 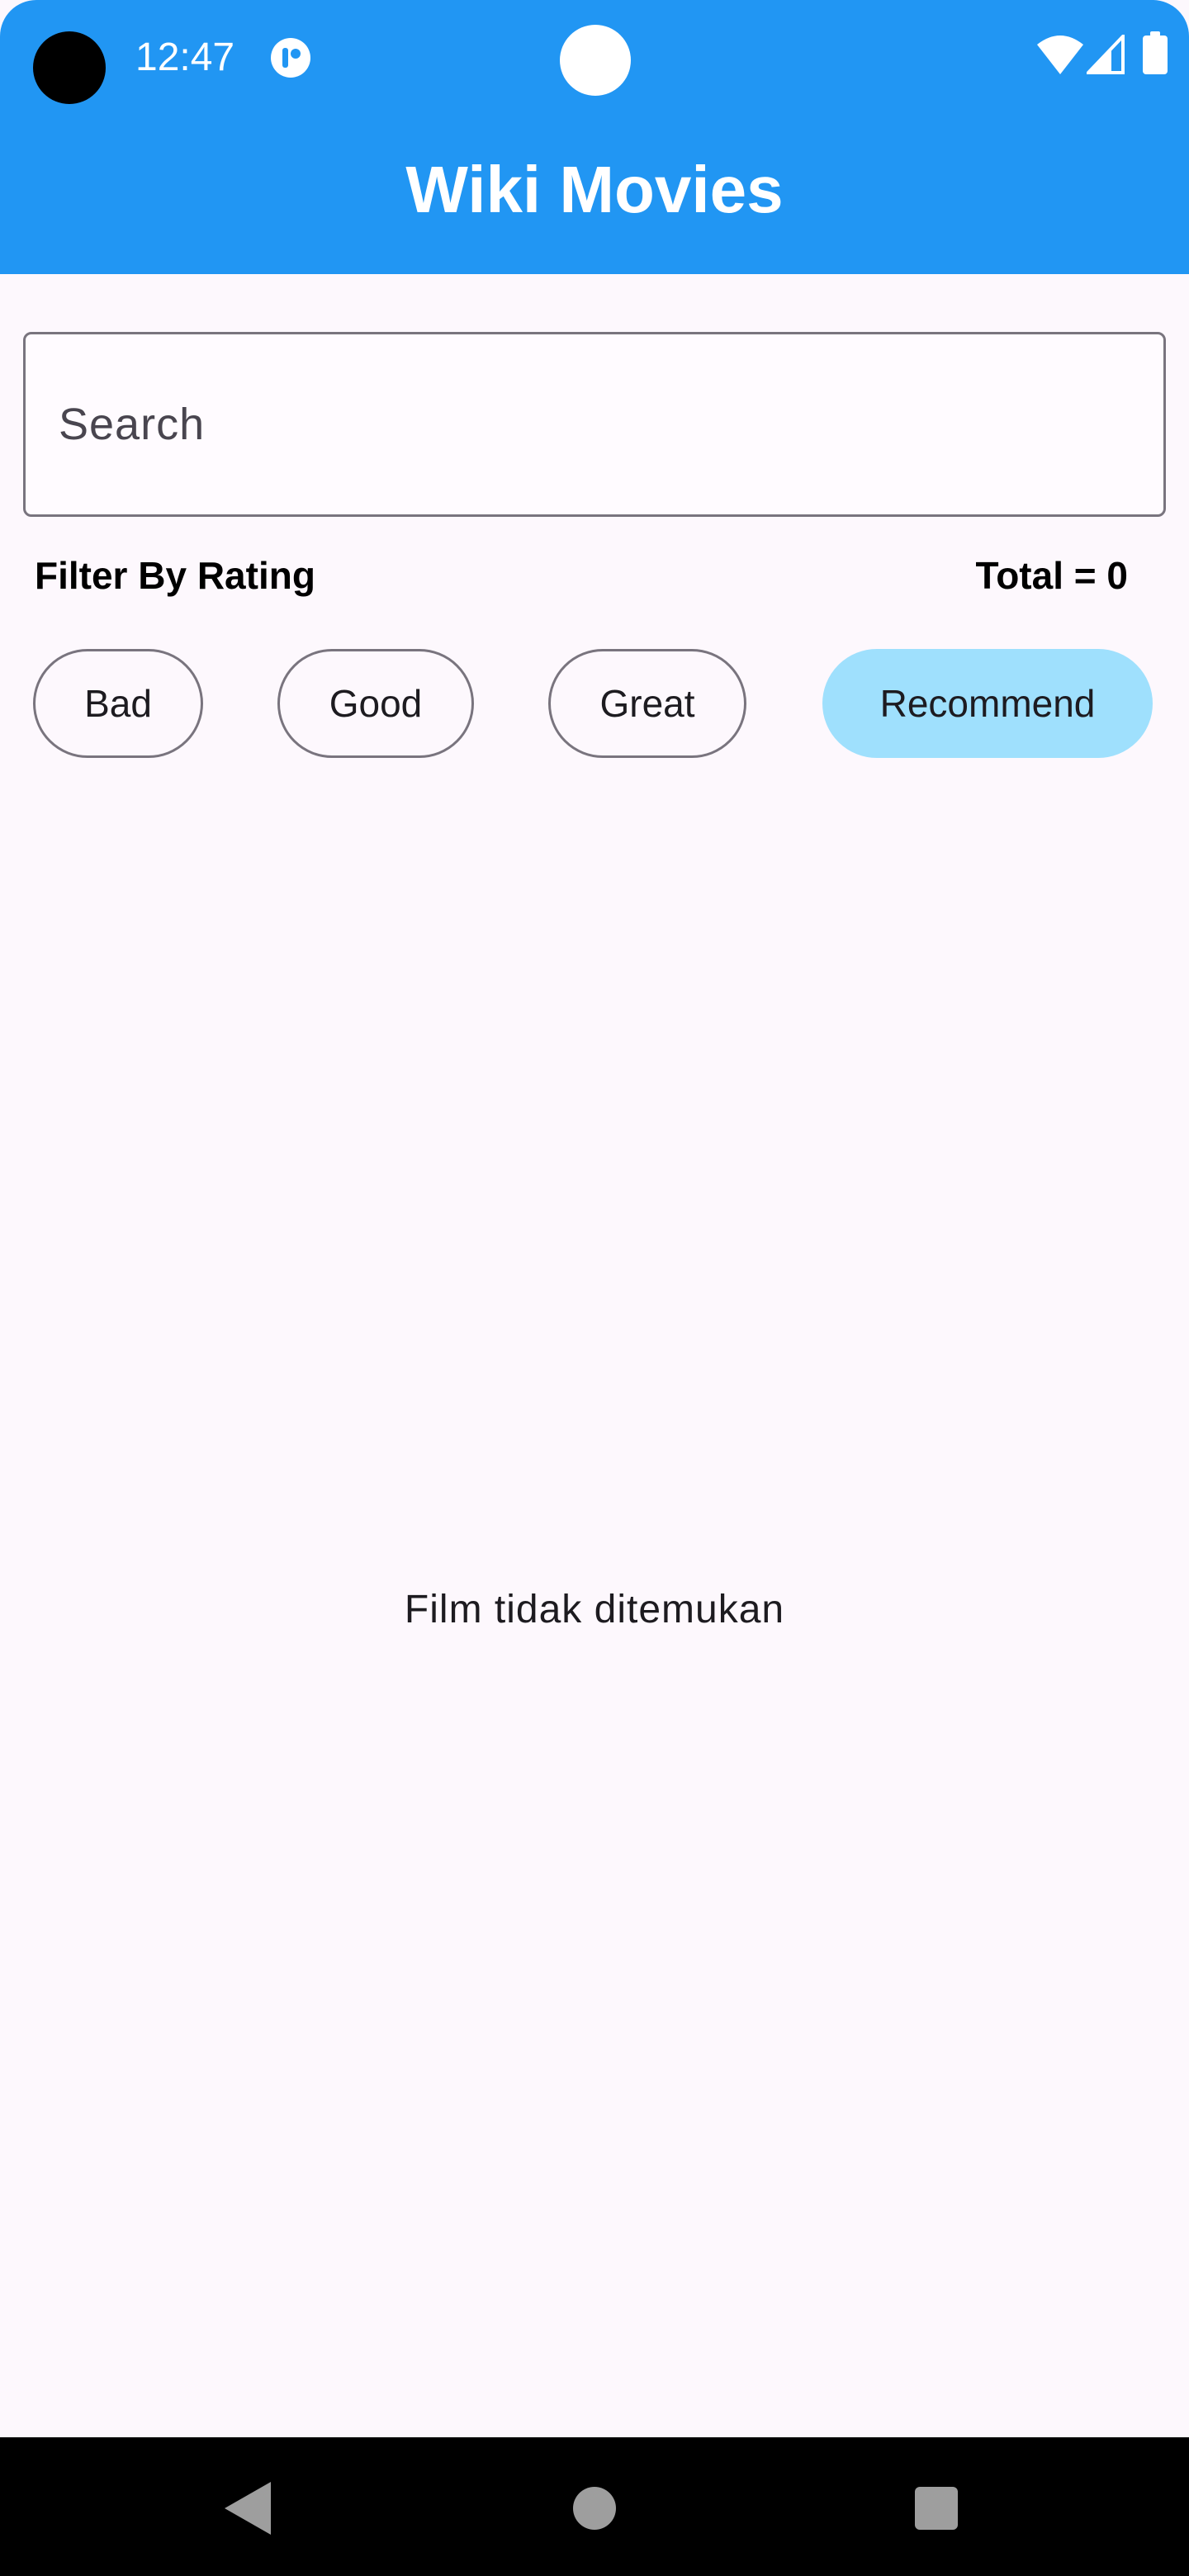 What do you see at coordinates (118, 703) in the screenshot?
I see `chip-bad: Bad` at bounding box center [118, 703].